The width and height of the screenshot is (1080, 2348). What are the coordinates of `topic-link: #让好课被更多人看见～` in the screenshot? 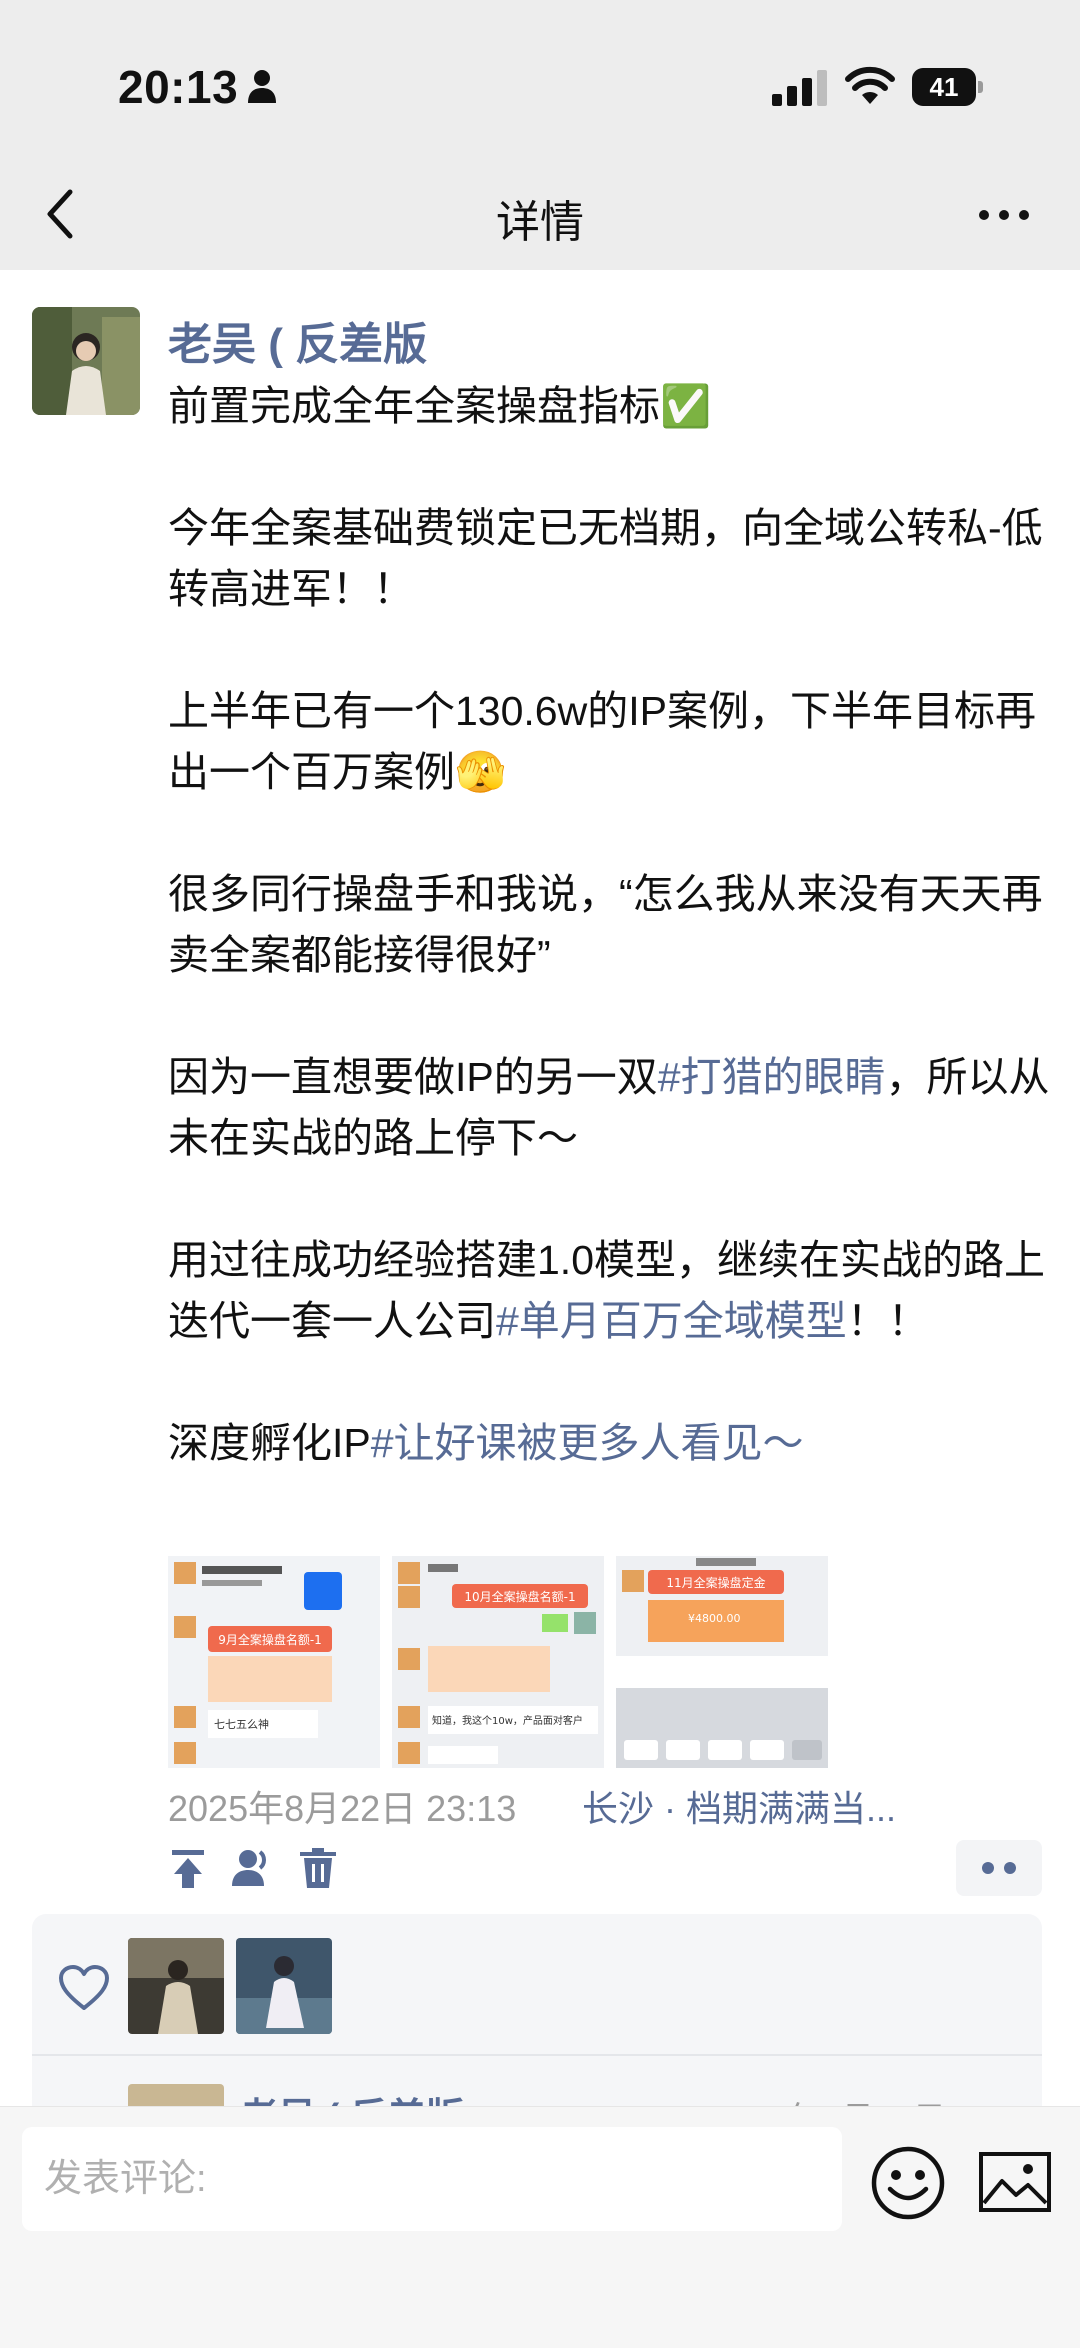 It's located at (587, 1443).